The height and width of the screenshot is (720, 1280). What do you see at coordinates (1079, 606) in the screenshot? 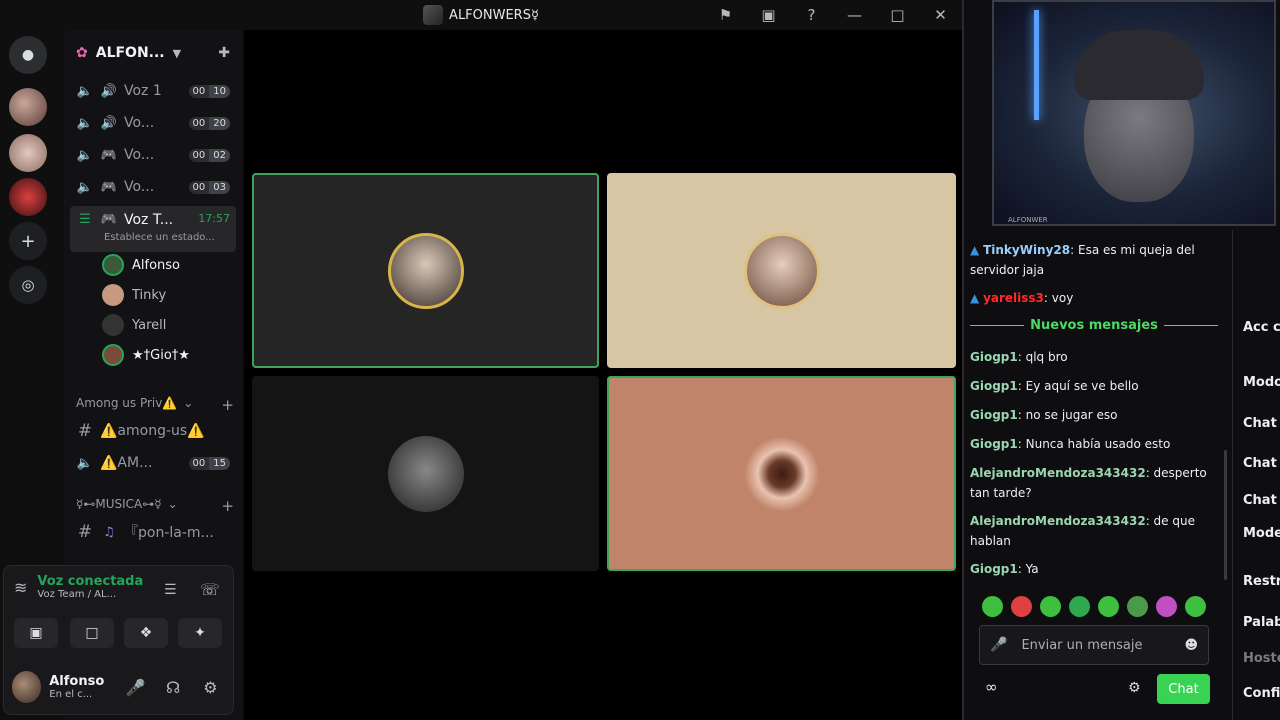
I see `emote-4-icon` at bounding box center [1079, 606].